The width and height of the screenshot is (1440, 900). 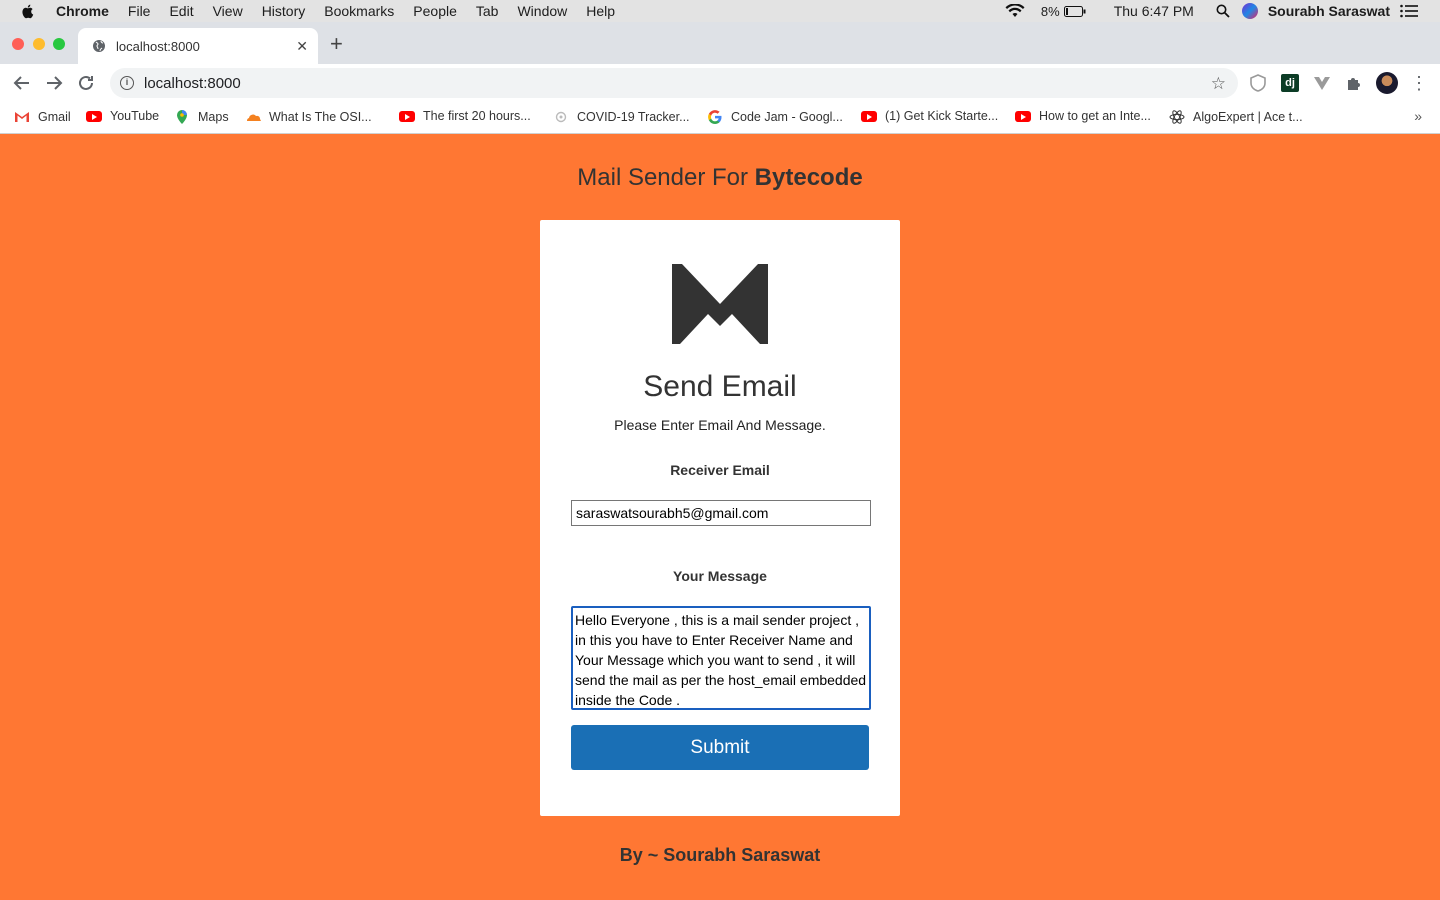 I want to click on wifi-icon, so click(x=1015, y=11).